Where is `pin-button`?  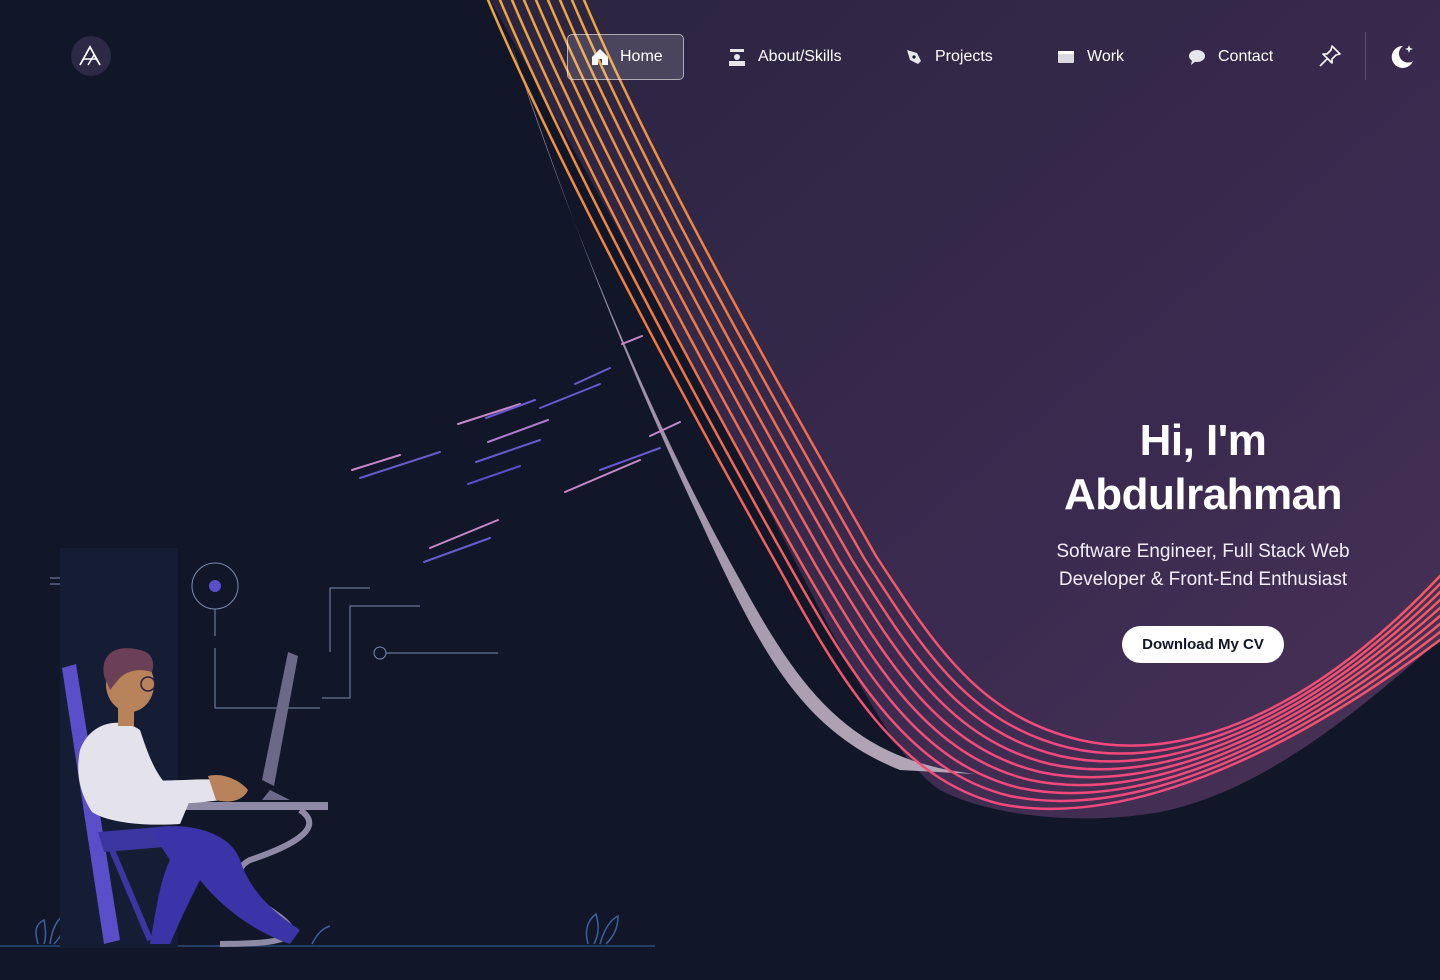
pin-button is located at coordinates (1330, 56).